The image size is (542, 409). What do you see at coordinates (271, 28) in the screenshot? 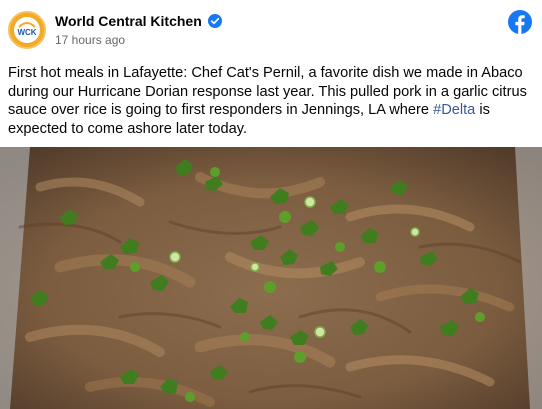
I see `post-header: WCK World Central Kitchen 17 hours ago` at bounding box center [271, 28].